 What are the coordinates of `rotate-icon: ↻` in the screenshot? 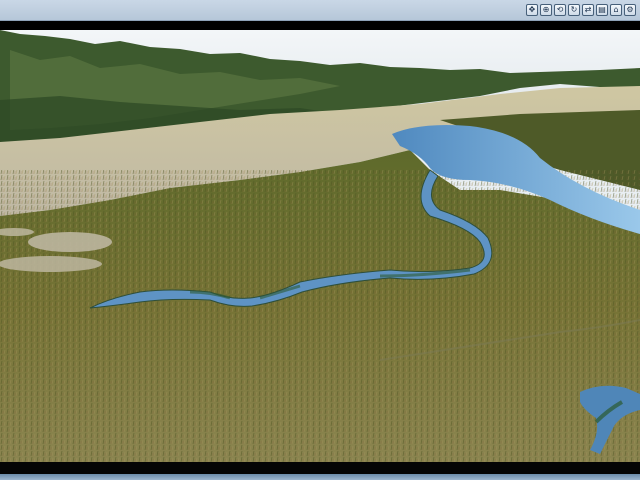 It's located at (574, 10).